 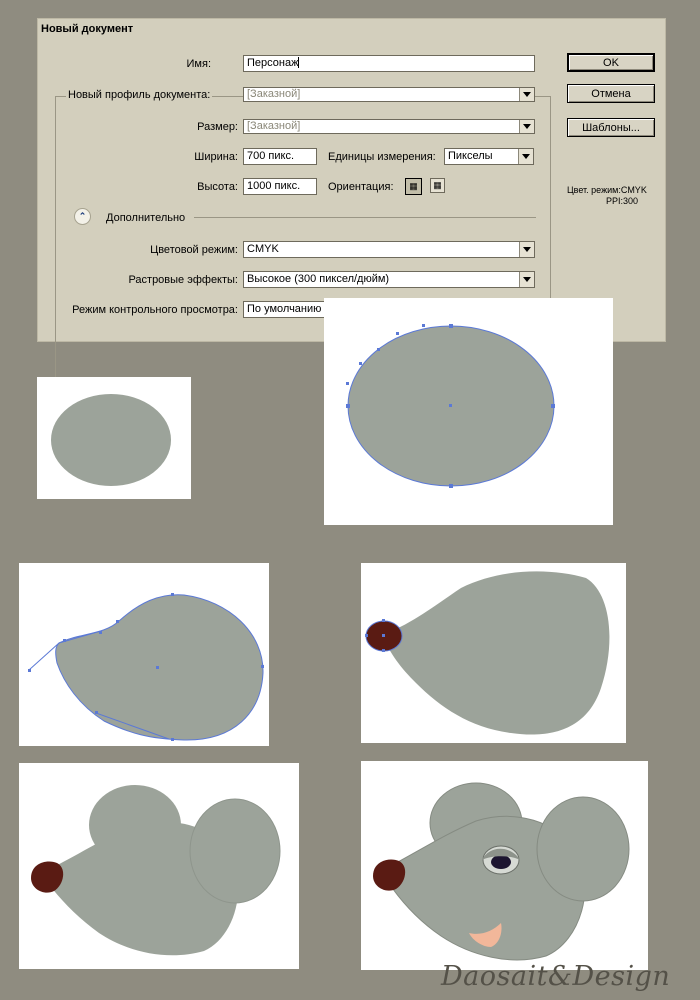 I want to click on advanced-separator, so click(x=365, y=217).